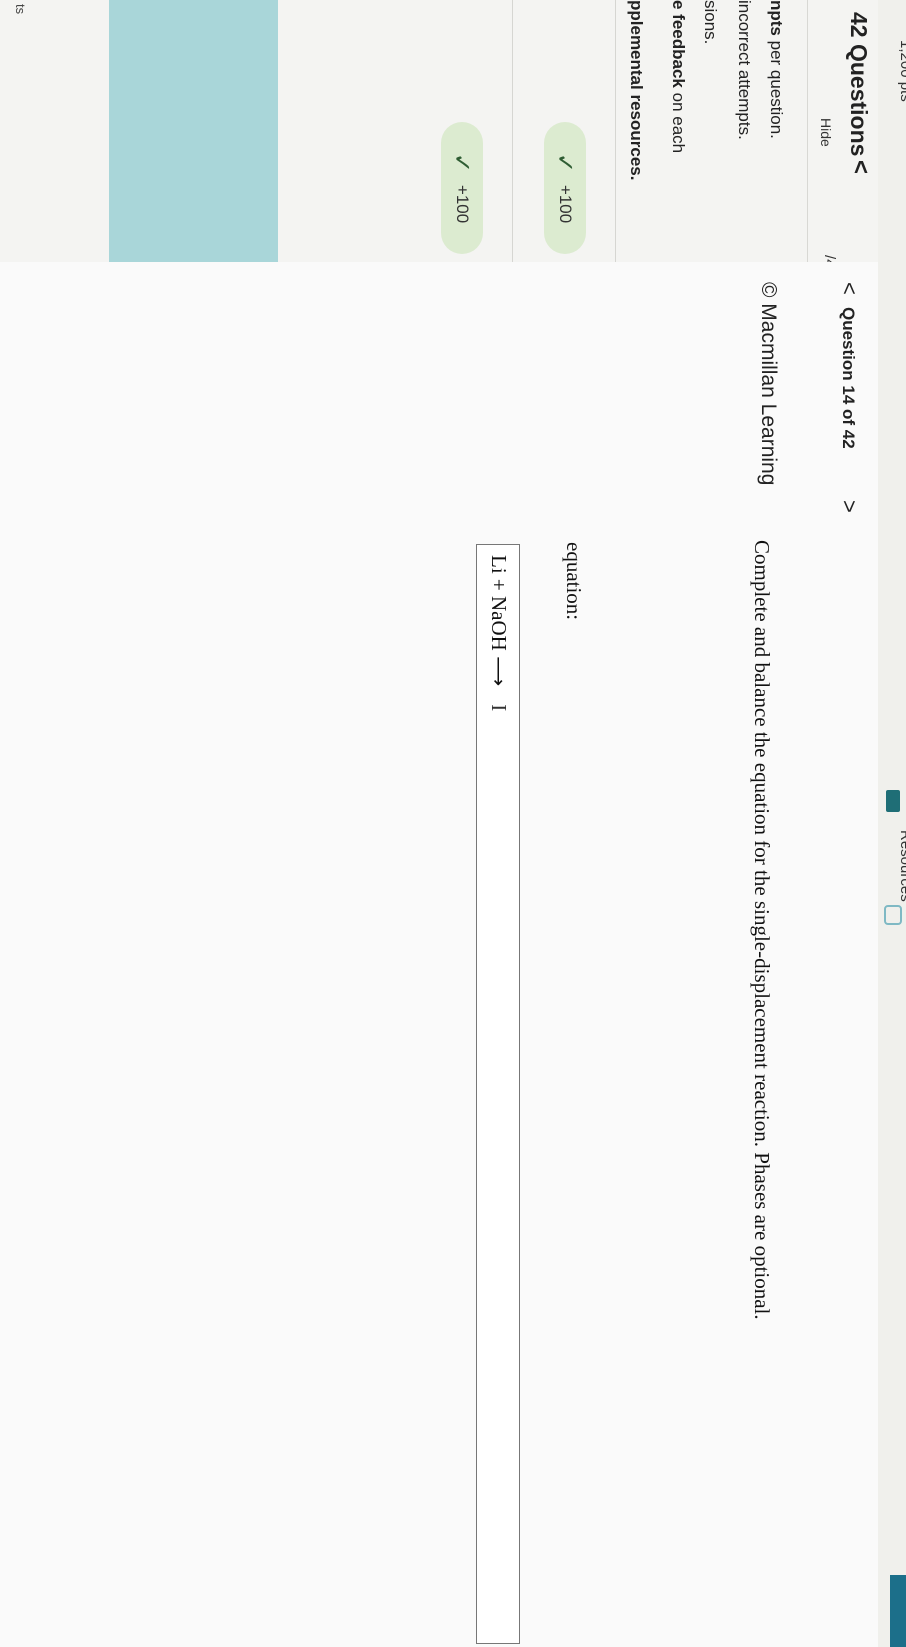 The image size is (906, 1647). What do you see at coordinates (848, 378) in the screenshot?
I see `question-position: Question 14 of 42` at bounding box center [848, 378].